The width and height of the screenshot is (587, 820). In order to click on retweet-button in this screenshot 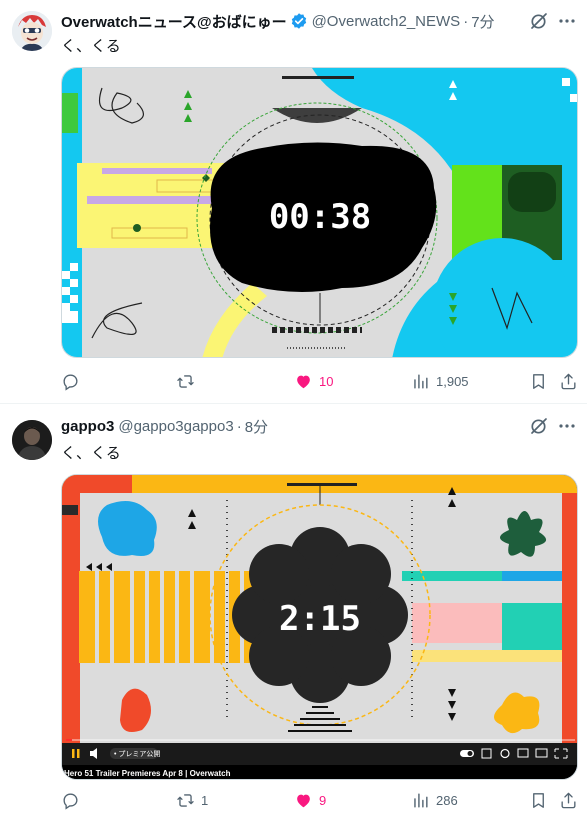, I will do `click(188, 381)`.